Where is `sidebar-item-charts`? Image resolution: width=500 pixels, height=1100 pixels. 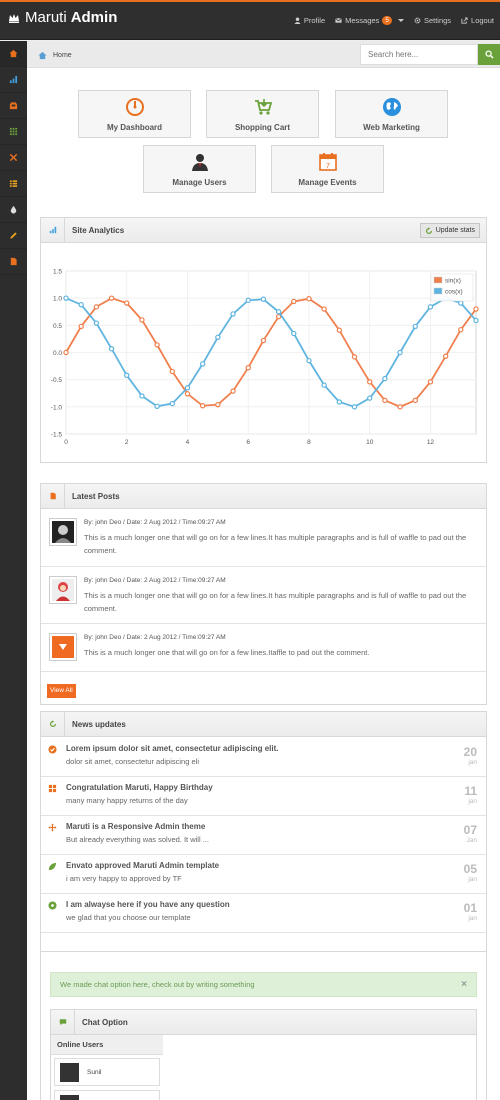
sidebar-item-charts is located at coordinates (13, 80).